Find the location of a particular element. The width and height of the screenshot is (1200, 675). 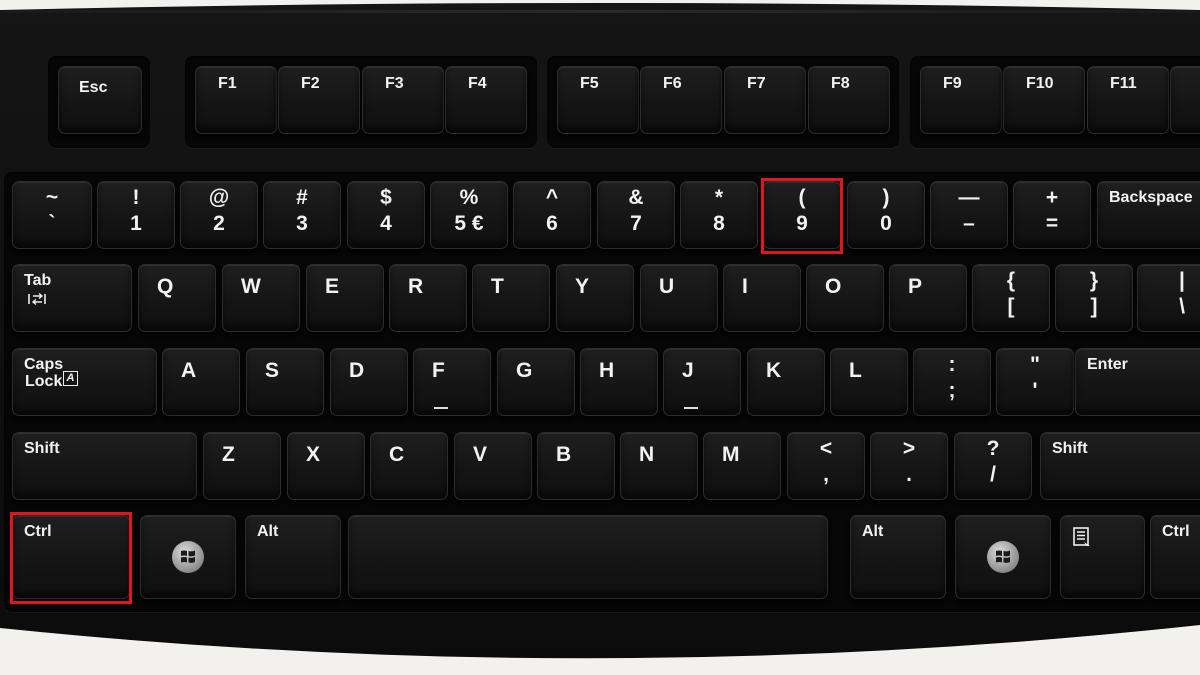

key-f5: F5 is located at coordinates (598, 100).